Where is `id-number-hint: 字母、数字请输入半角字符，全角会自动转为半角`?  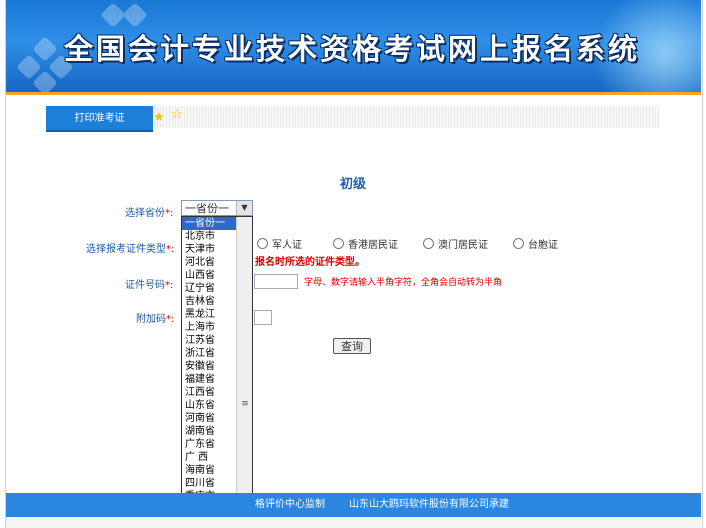
id-number-hint: 字母、数字请输入半角字符，全角会自动转为半角 is located at coordinates (403, 283).